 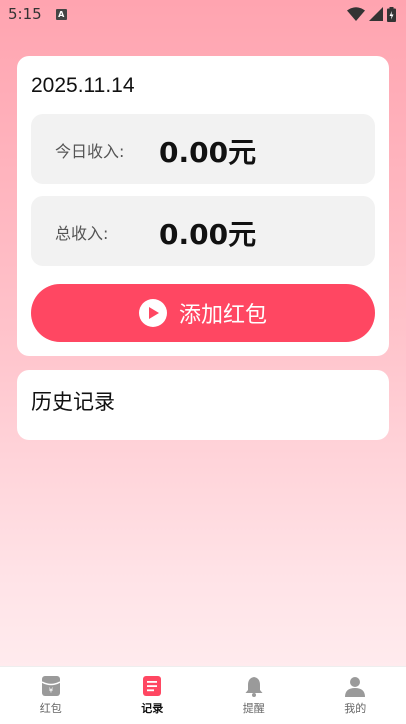 What do you see at coordinates (51, 686) in the screenshot?
I see `wallet-icon: ¥` at bounding box center [51, 686].